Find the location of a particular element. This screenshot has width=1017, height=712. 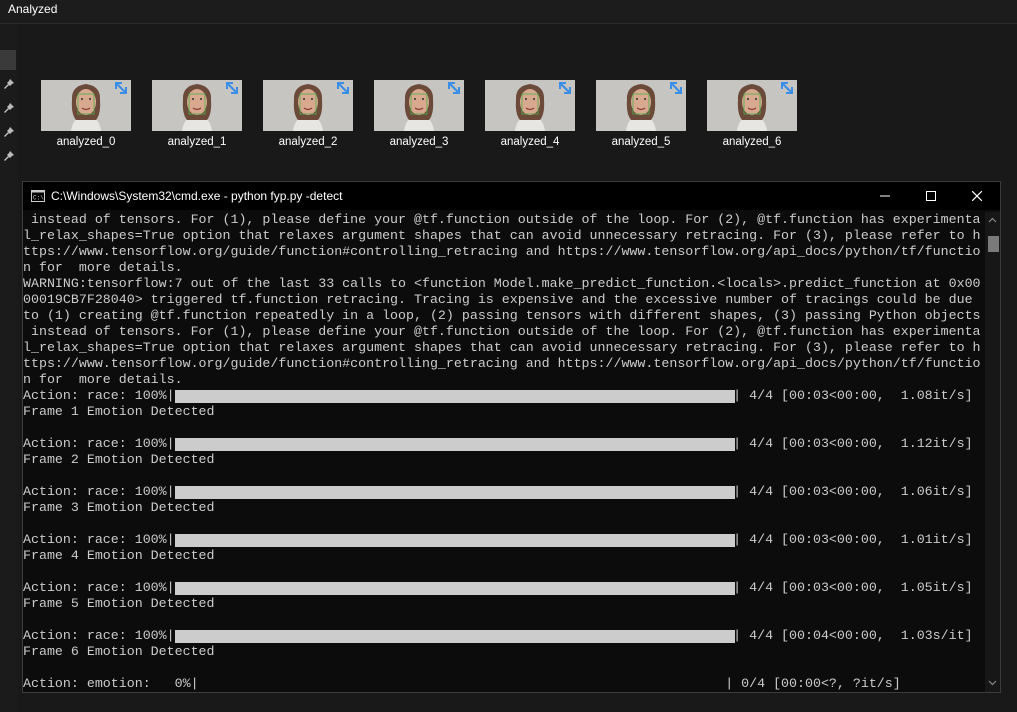

vertical-scrollbar is located at coordinates (992, 452).